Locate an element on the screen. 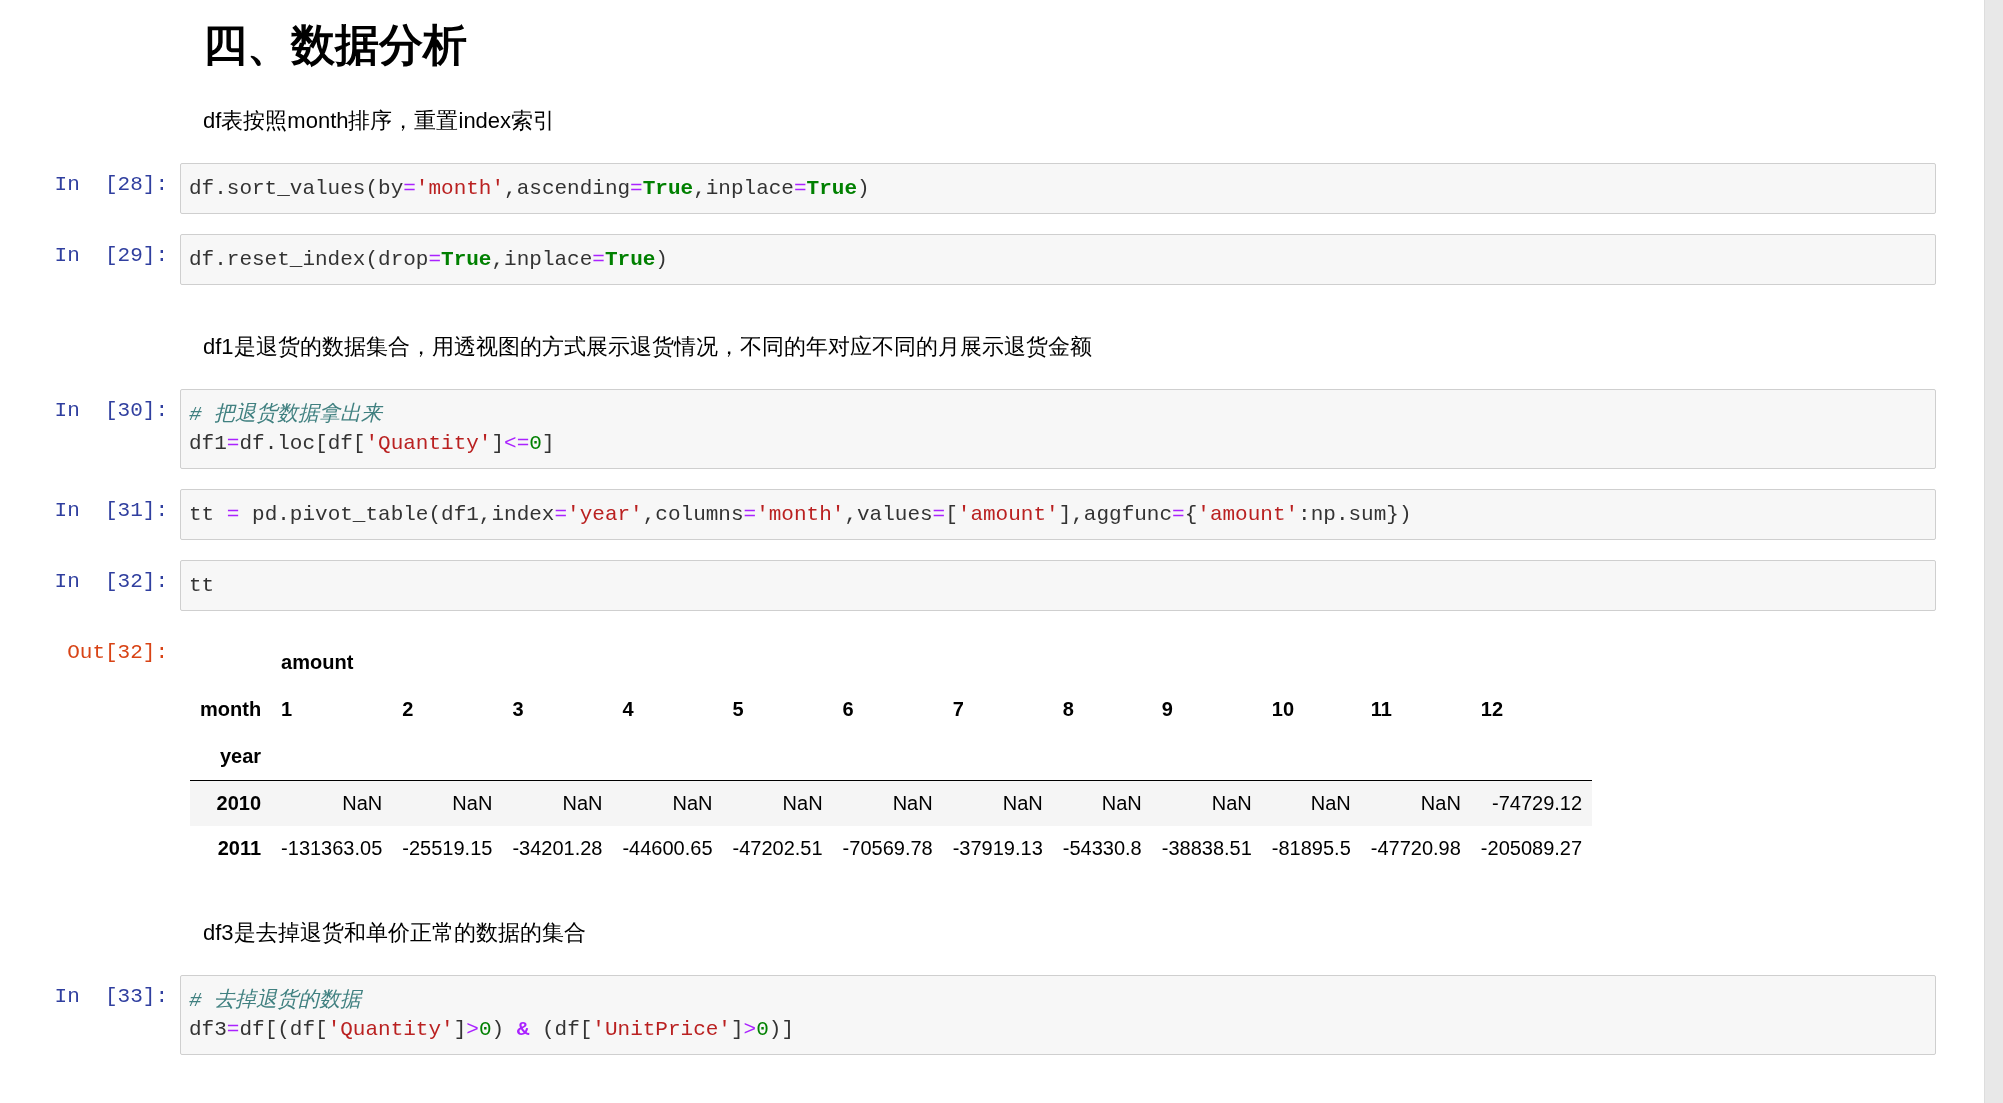 Image resolution: width=2003 pixels, height=1103 pixels. column-header: 12 is located at coordinates (1492, 709).